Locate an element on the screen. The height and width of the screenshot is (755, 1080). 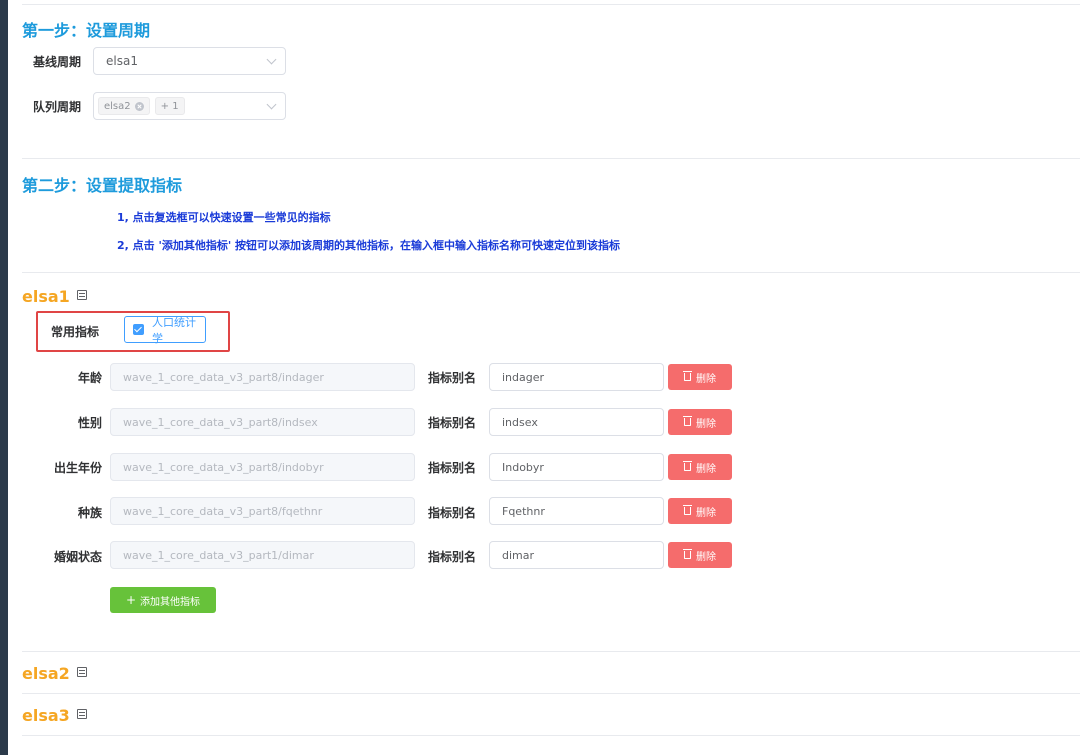
alias-input: Fqethnr is located at coordinates (576, 511).